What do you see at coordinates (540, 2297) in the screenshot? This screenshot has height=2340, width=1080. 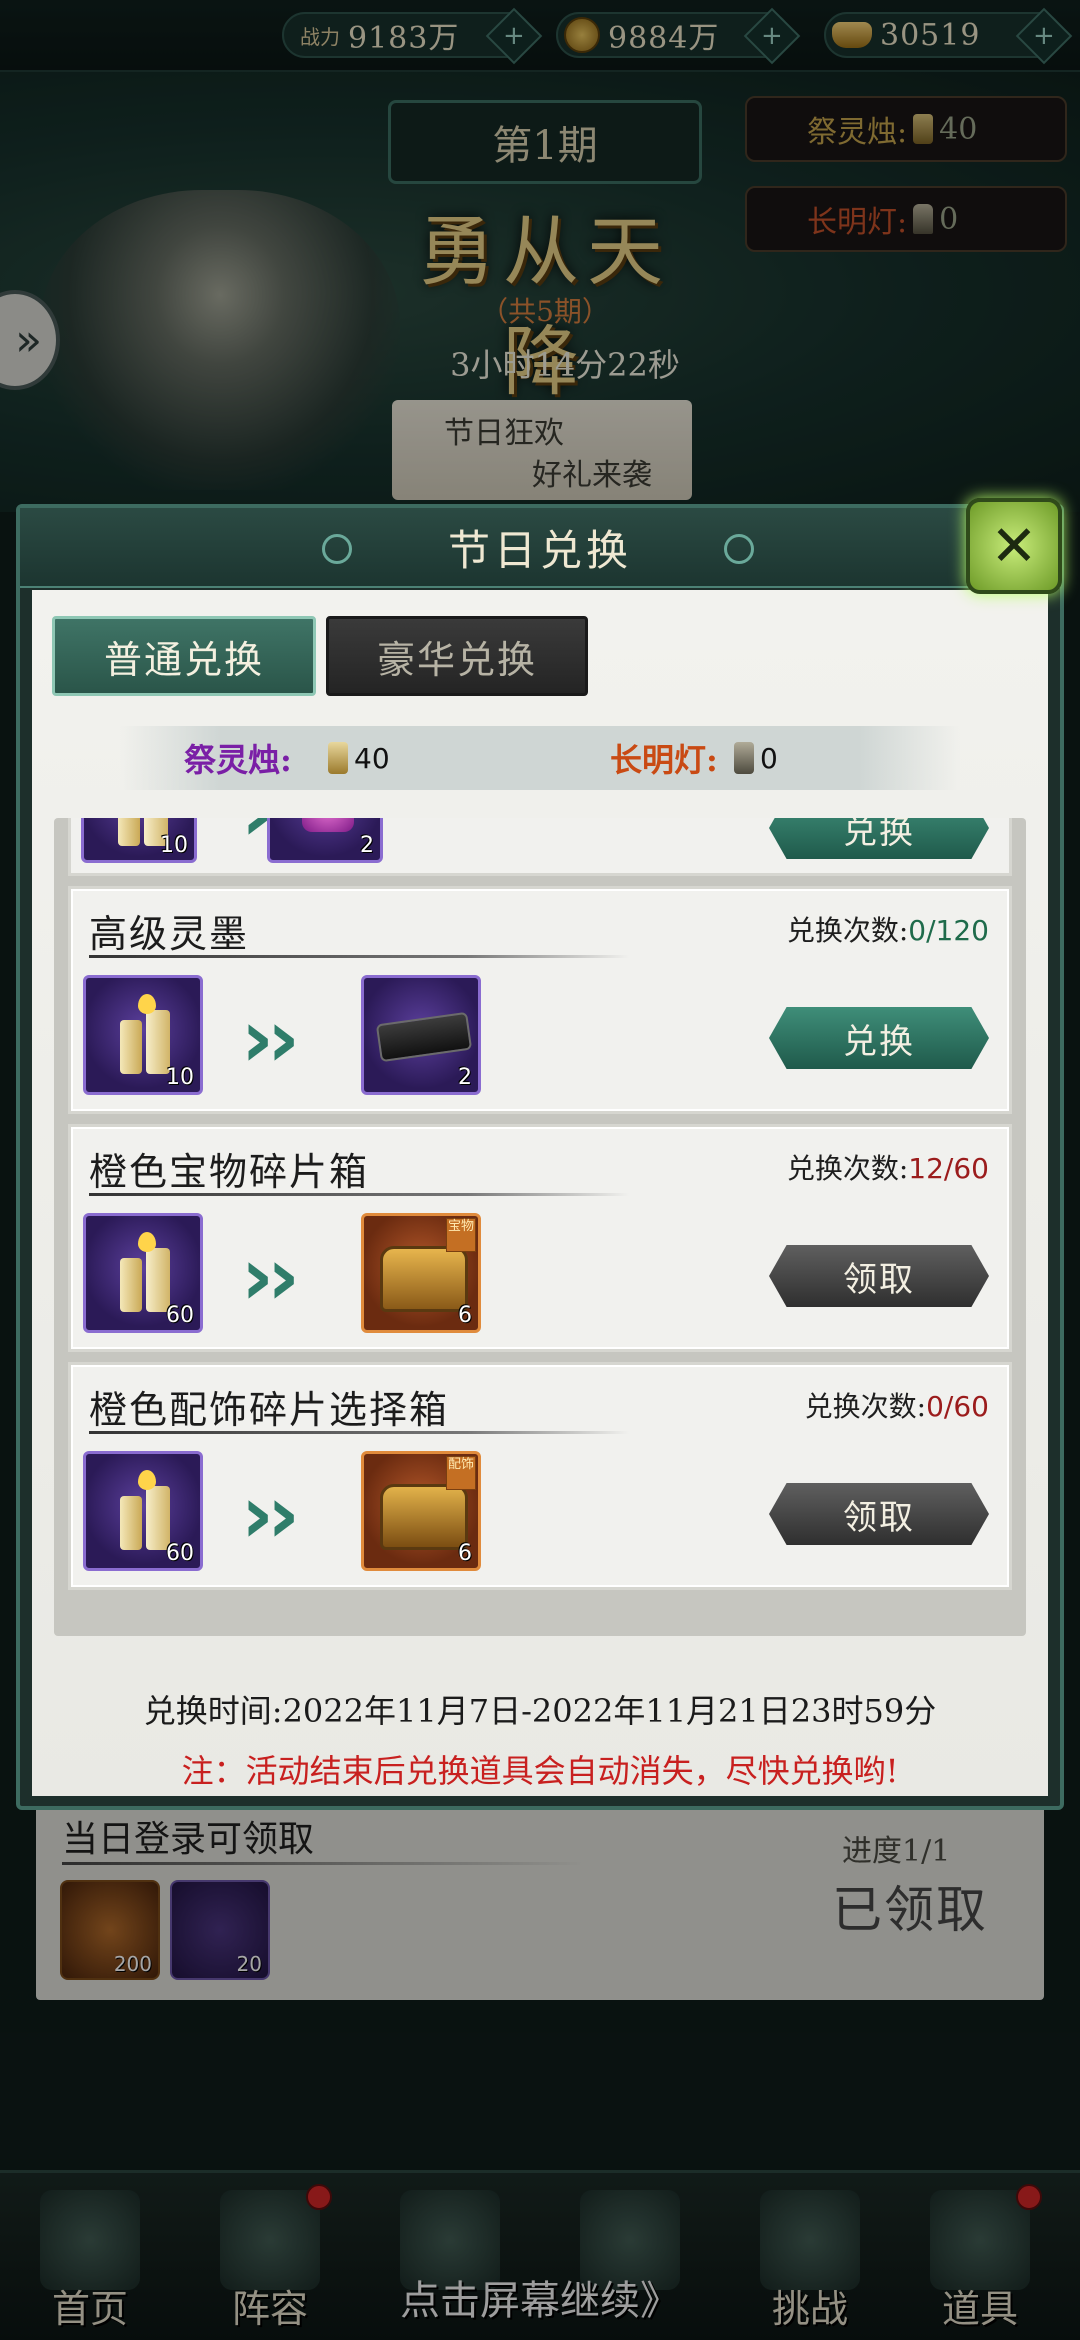 I see `tap-to-continue: 点击屏幕继续》` at bounding box center [540, 2297].